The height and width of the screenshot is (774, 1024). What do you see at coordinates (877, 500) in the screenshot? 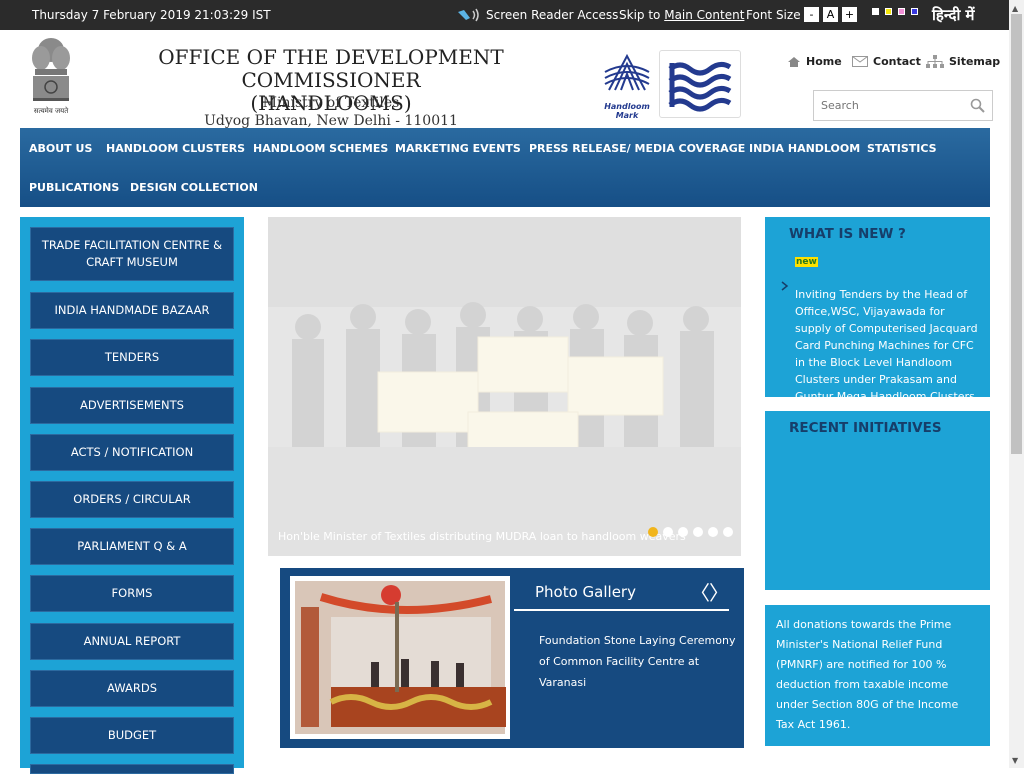
I see `recent-initiatives-panel: RECENT INITIATIVES` at bounding box center [877, 500].